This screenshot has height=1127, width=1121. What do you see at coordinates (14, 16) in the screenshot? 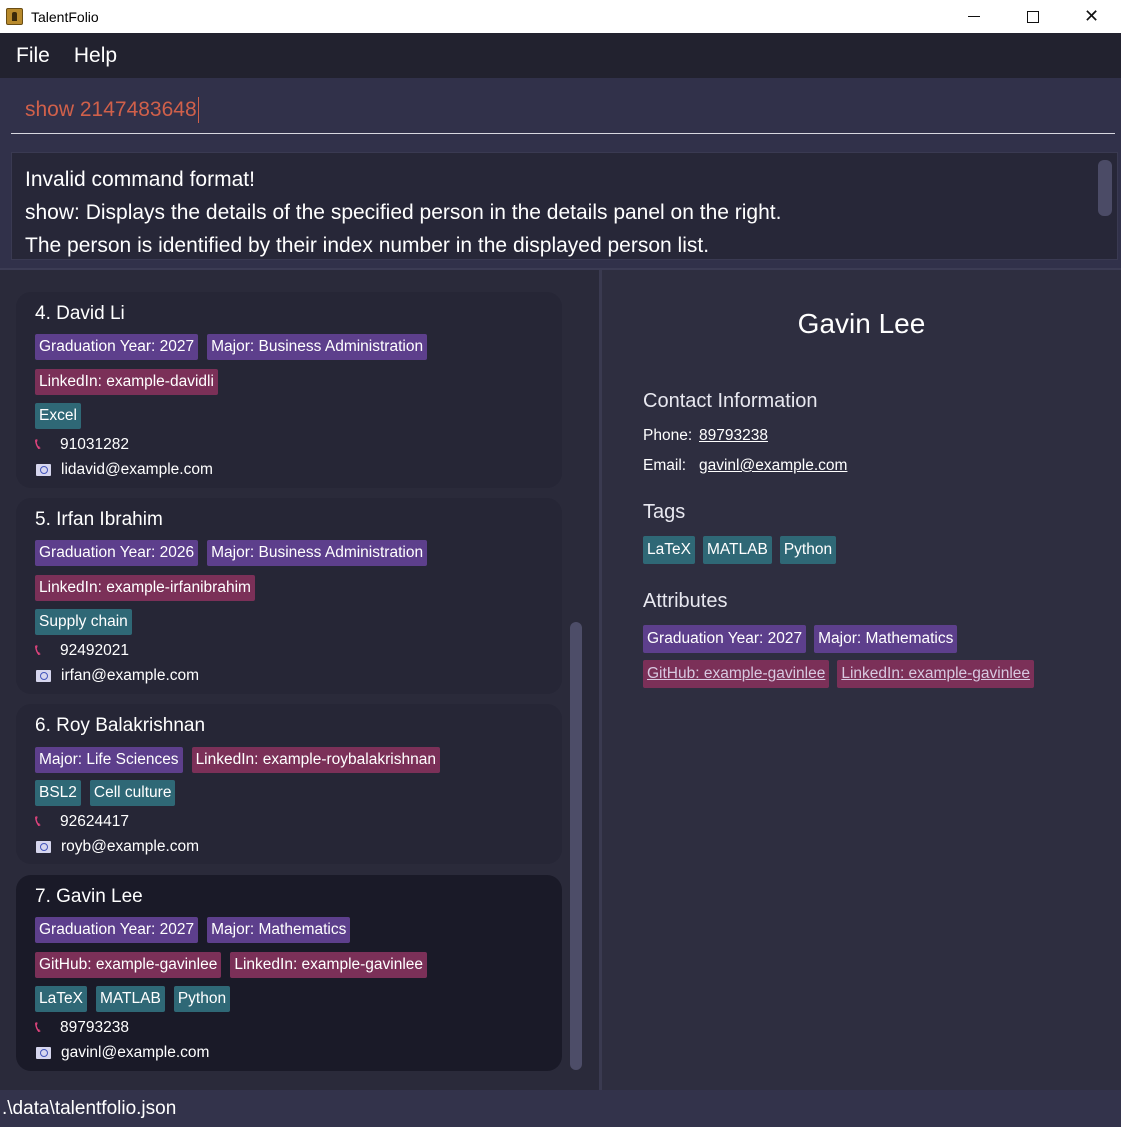
I see `app-icon` at bounding box center [14, 16].